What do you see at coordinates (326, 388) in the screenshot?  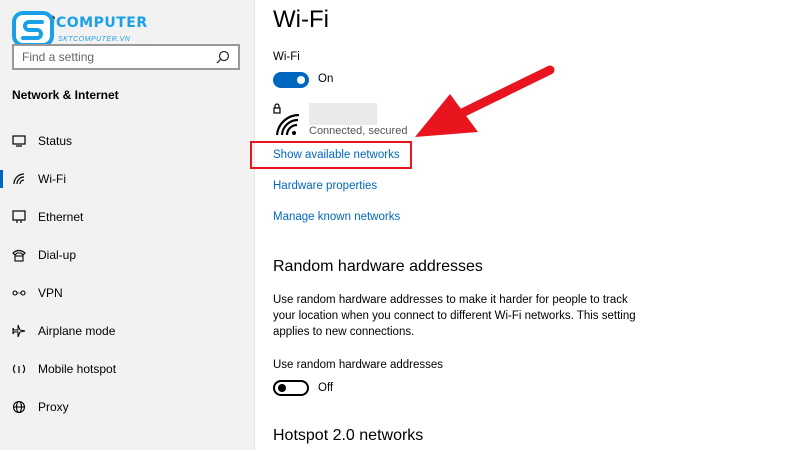 I see `random-hw-toggle-state: Off` at bounding box center [326, 388].